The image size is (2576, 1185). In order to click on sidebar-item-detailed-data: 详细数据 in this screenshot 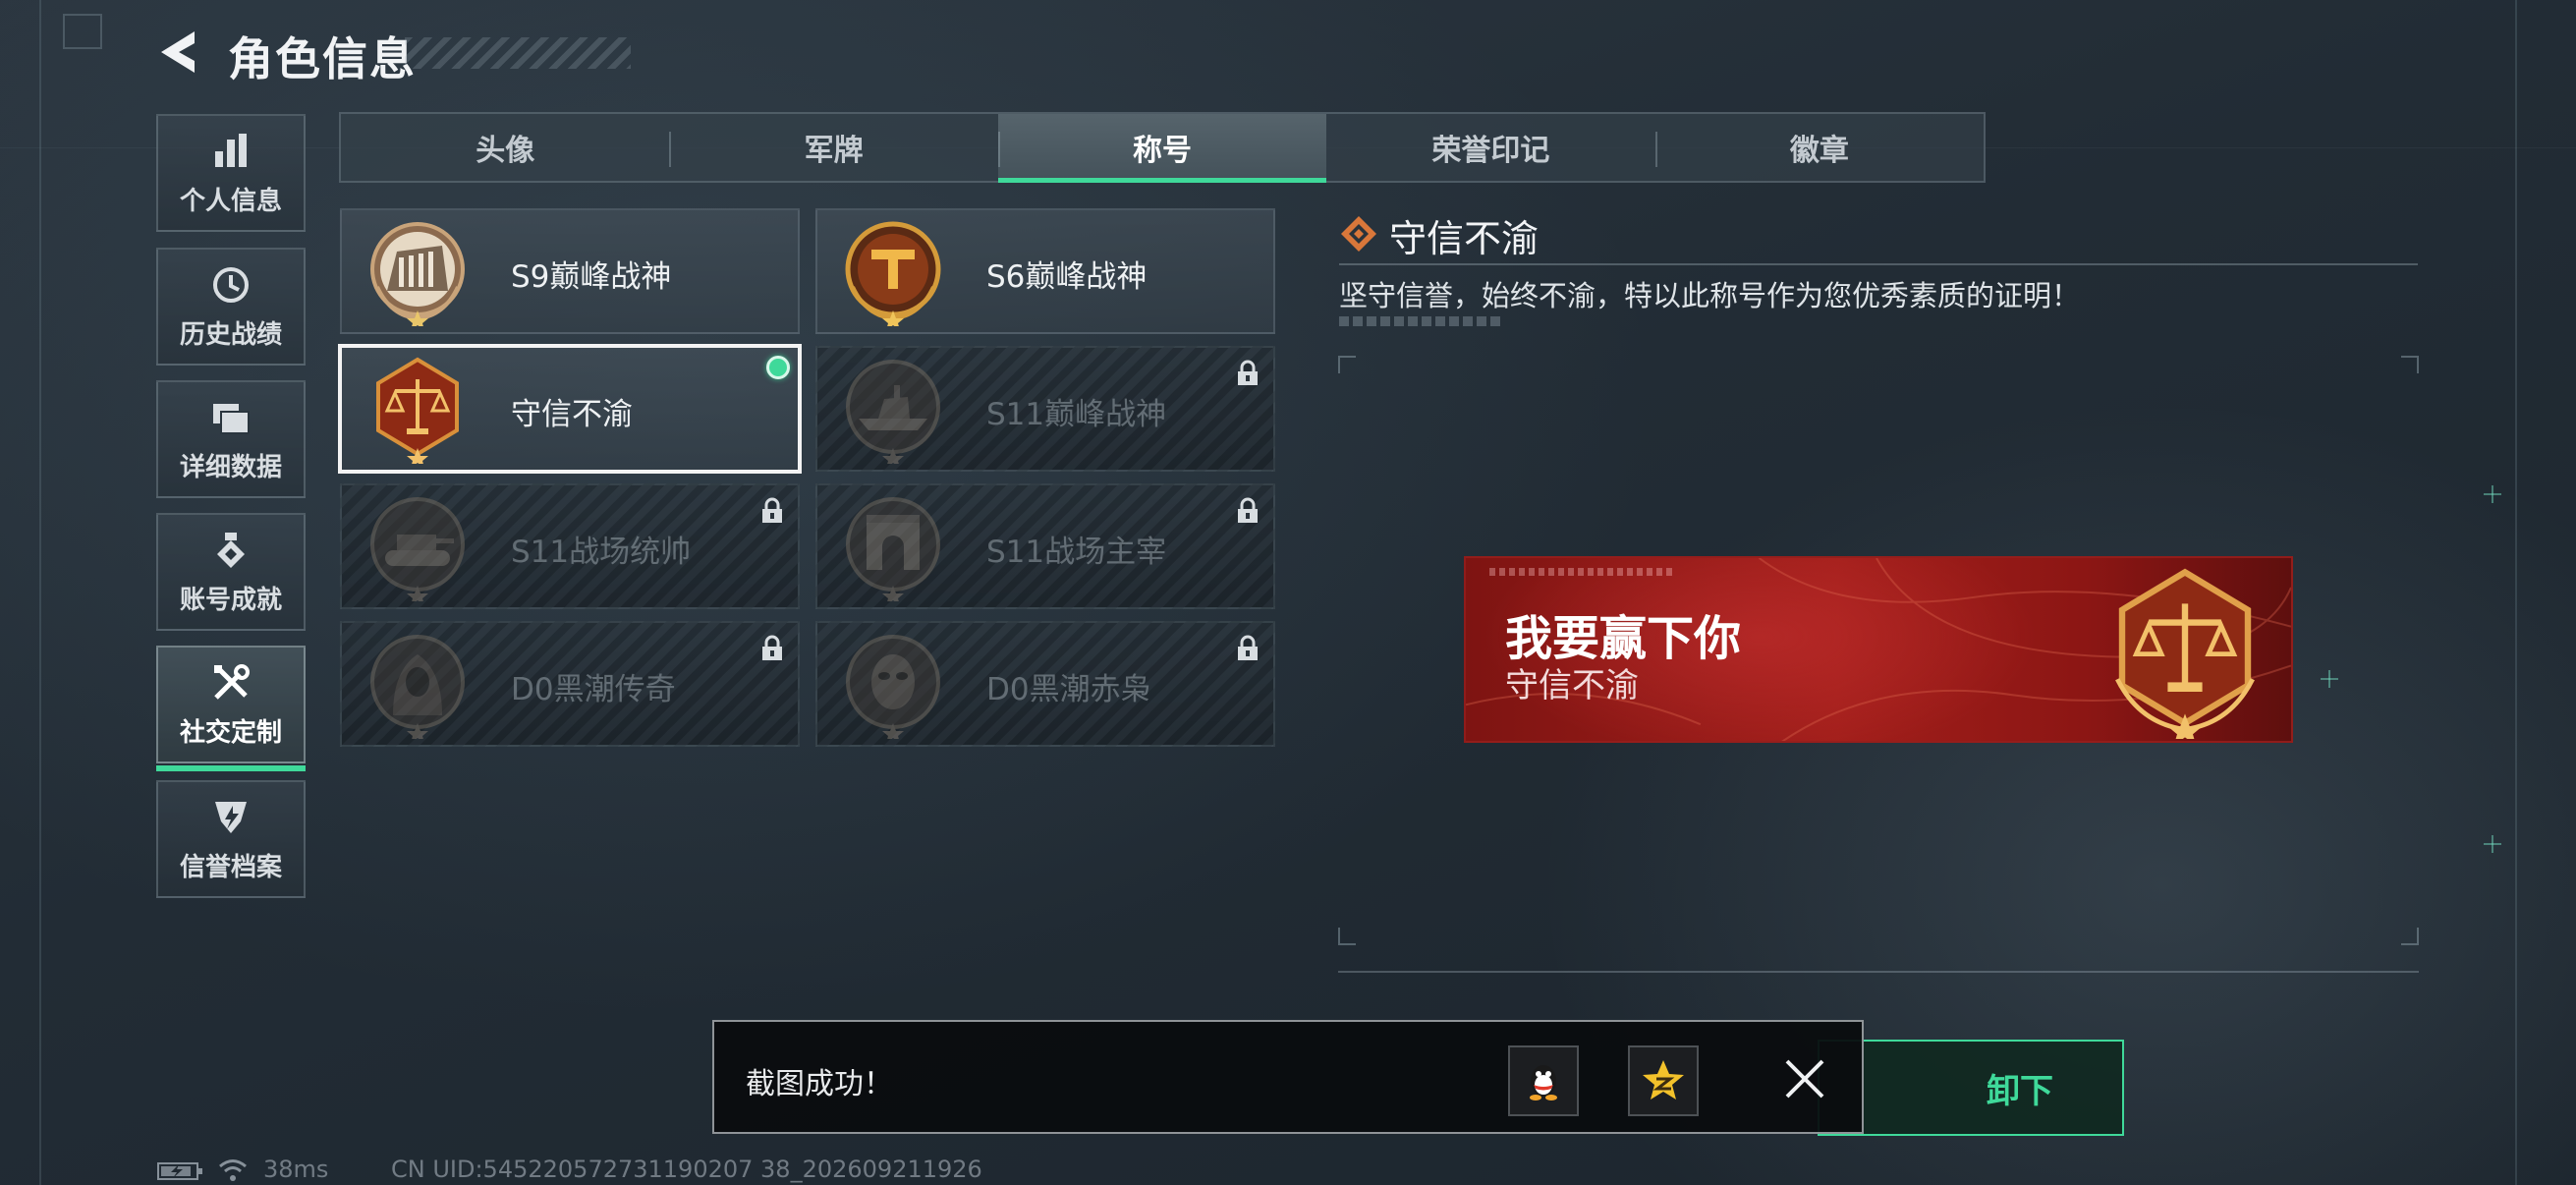, I will do `click(231, 439)`.